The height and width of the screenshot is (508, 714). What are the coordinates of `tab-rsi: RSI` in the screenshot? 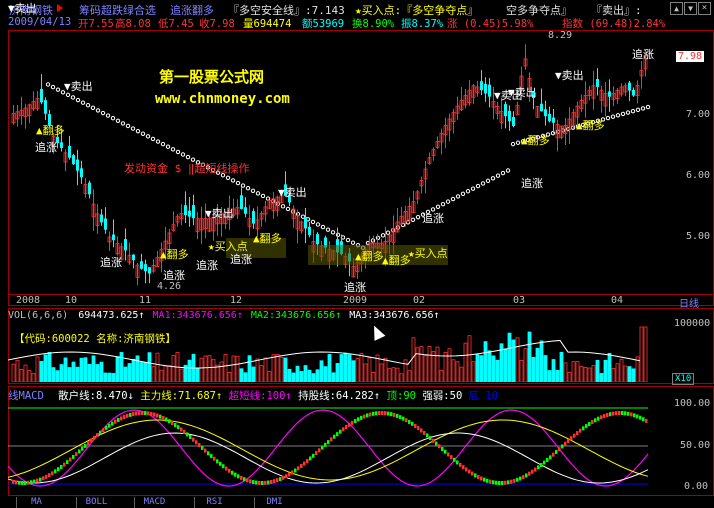 It's located at (214, 502).